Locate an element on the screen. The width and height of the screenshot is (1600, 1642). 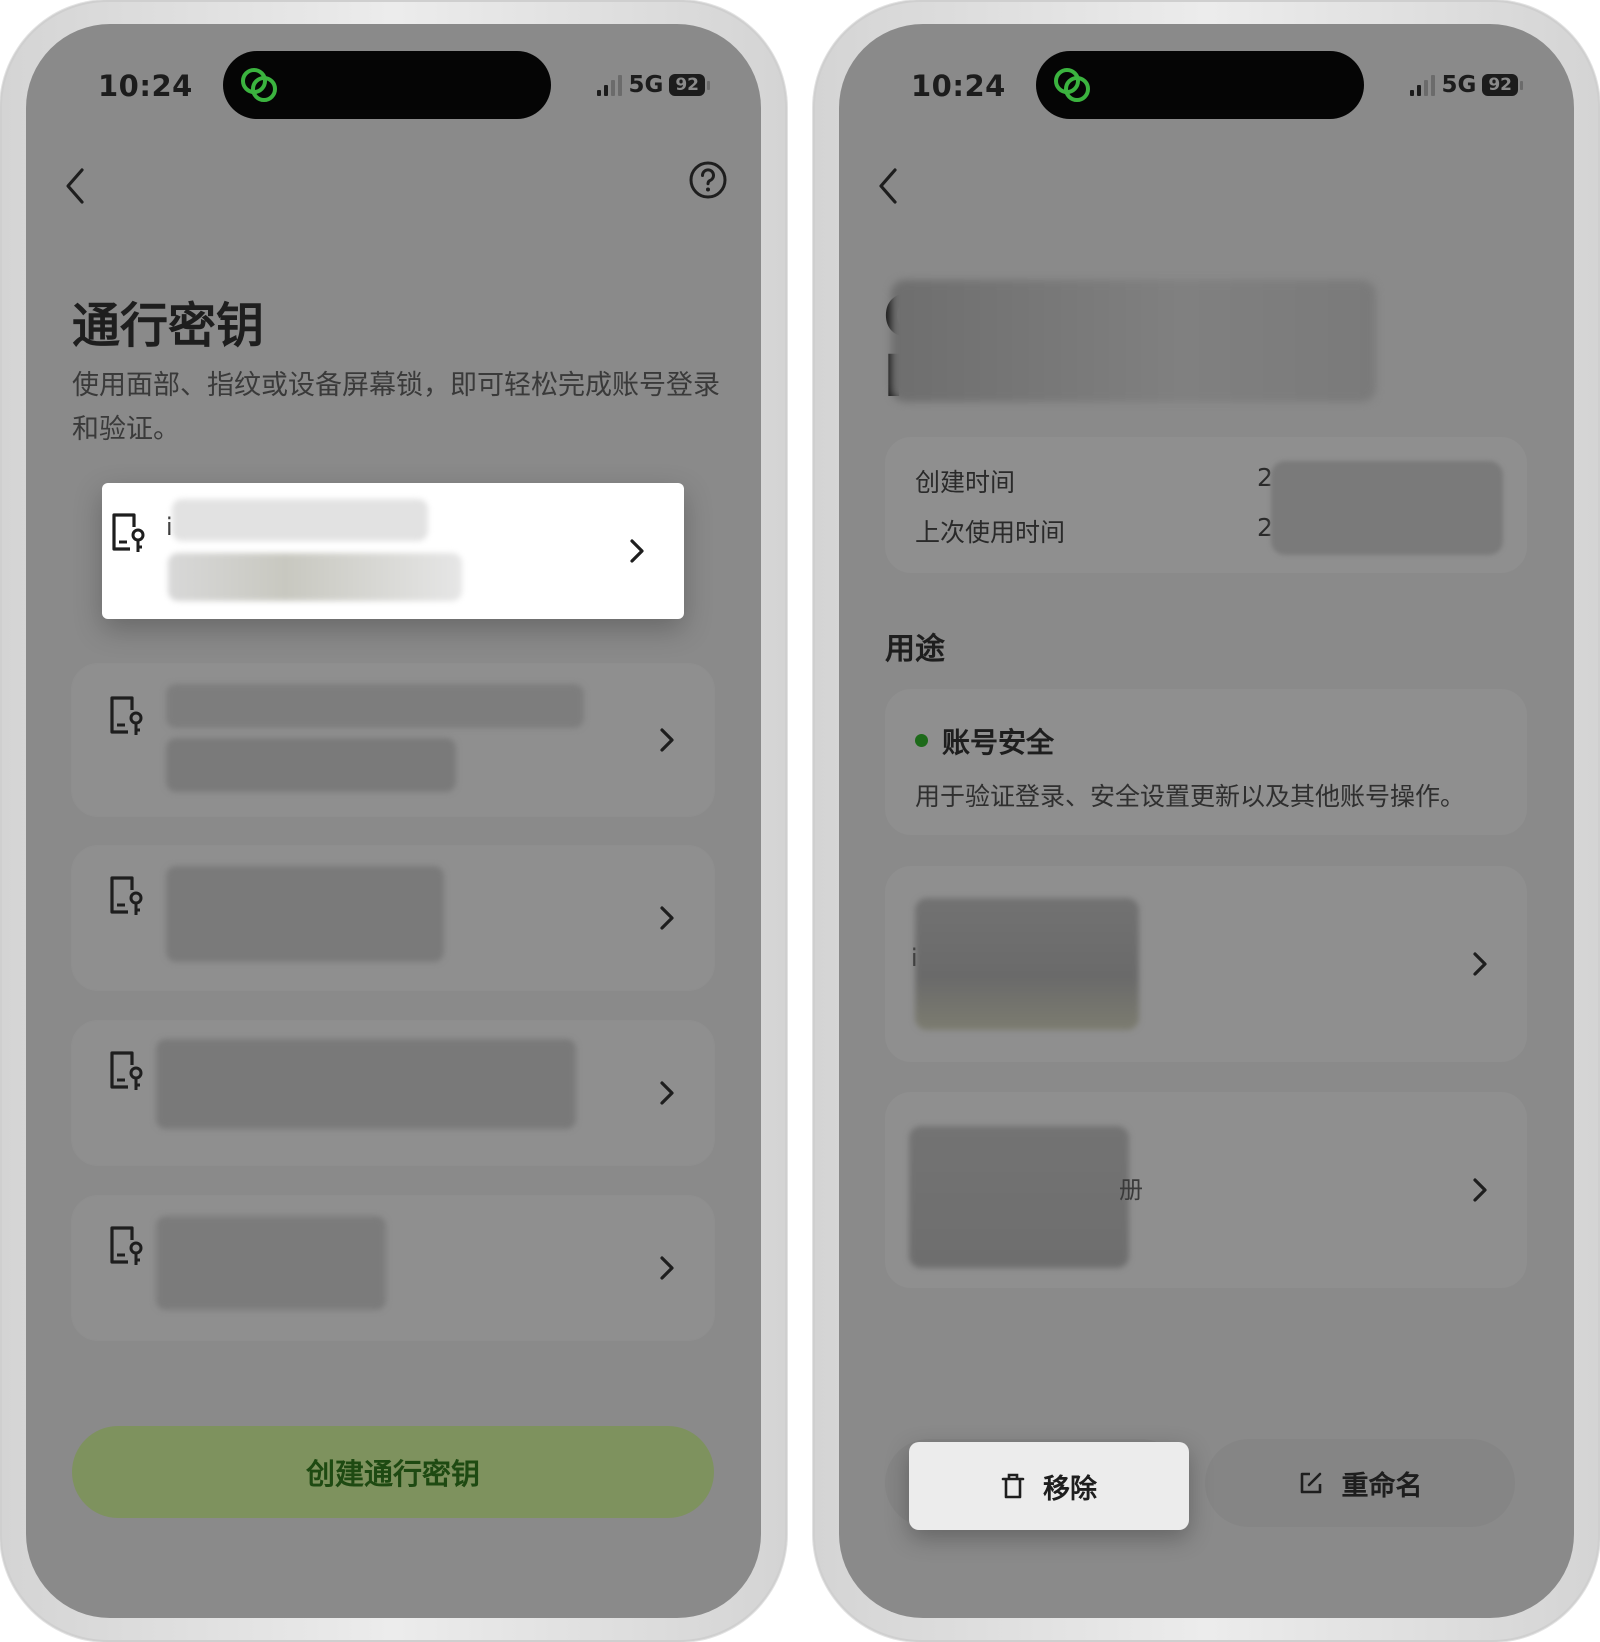
help-button is located at coordinates (708, 180).